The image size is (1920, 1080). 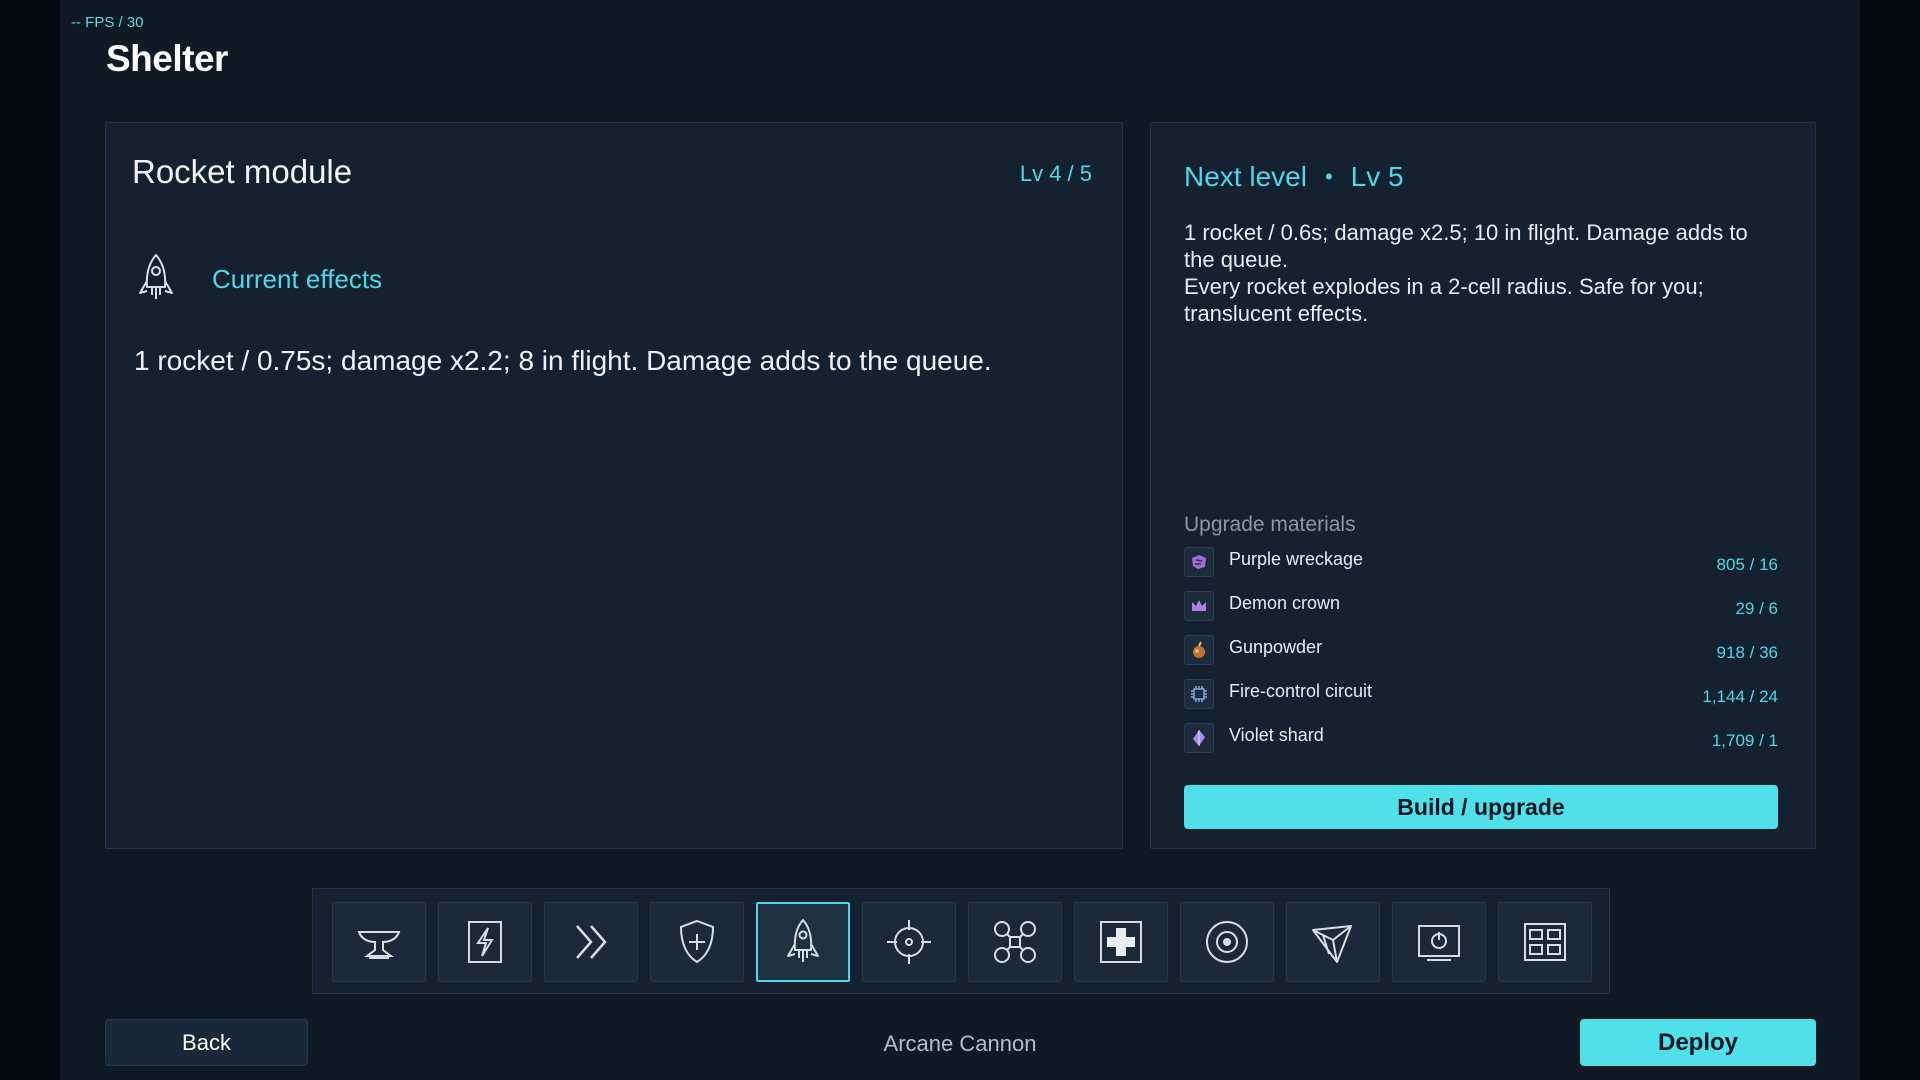 I want to click on material-name: Gunpowder, so click(x=1276, y=647).